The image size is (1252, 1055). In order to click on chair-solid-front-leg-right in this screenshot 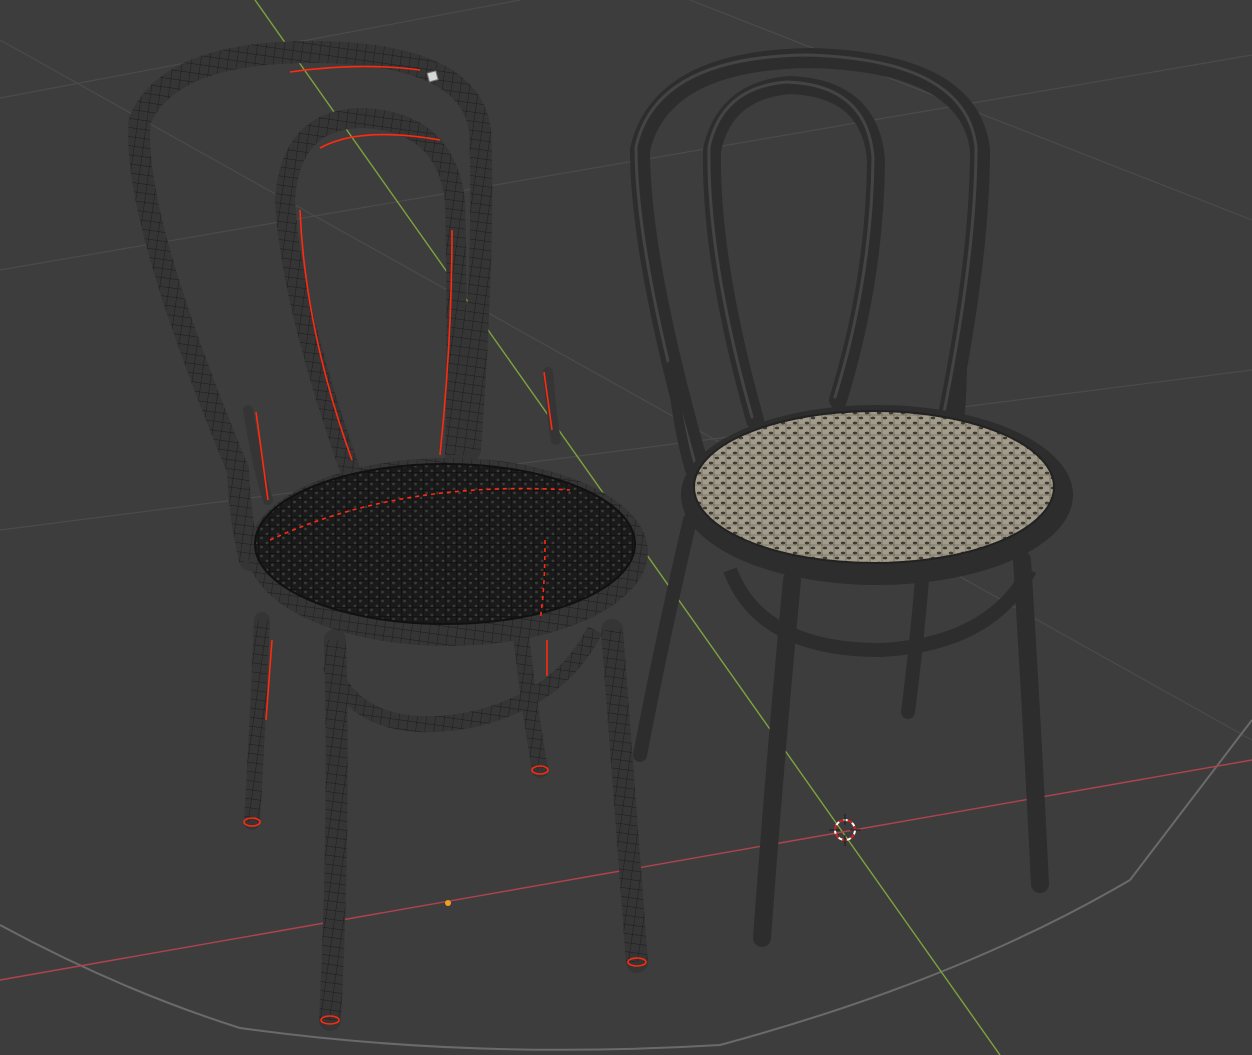, I will do `click(1031, 722)`.